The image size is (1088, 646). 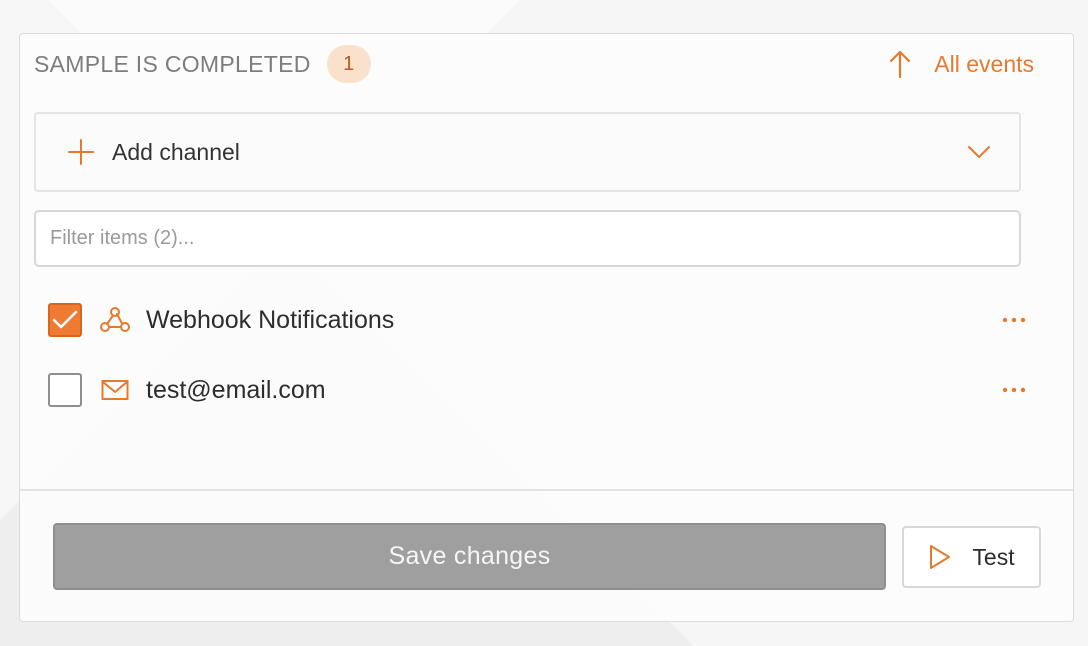 I want to click on panel-title: SAMPLE IS COMPLETED, so click(x=172, y=63).